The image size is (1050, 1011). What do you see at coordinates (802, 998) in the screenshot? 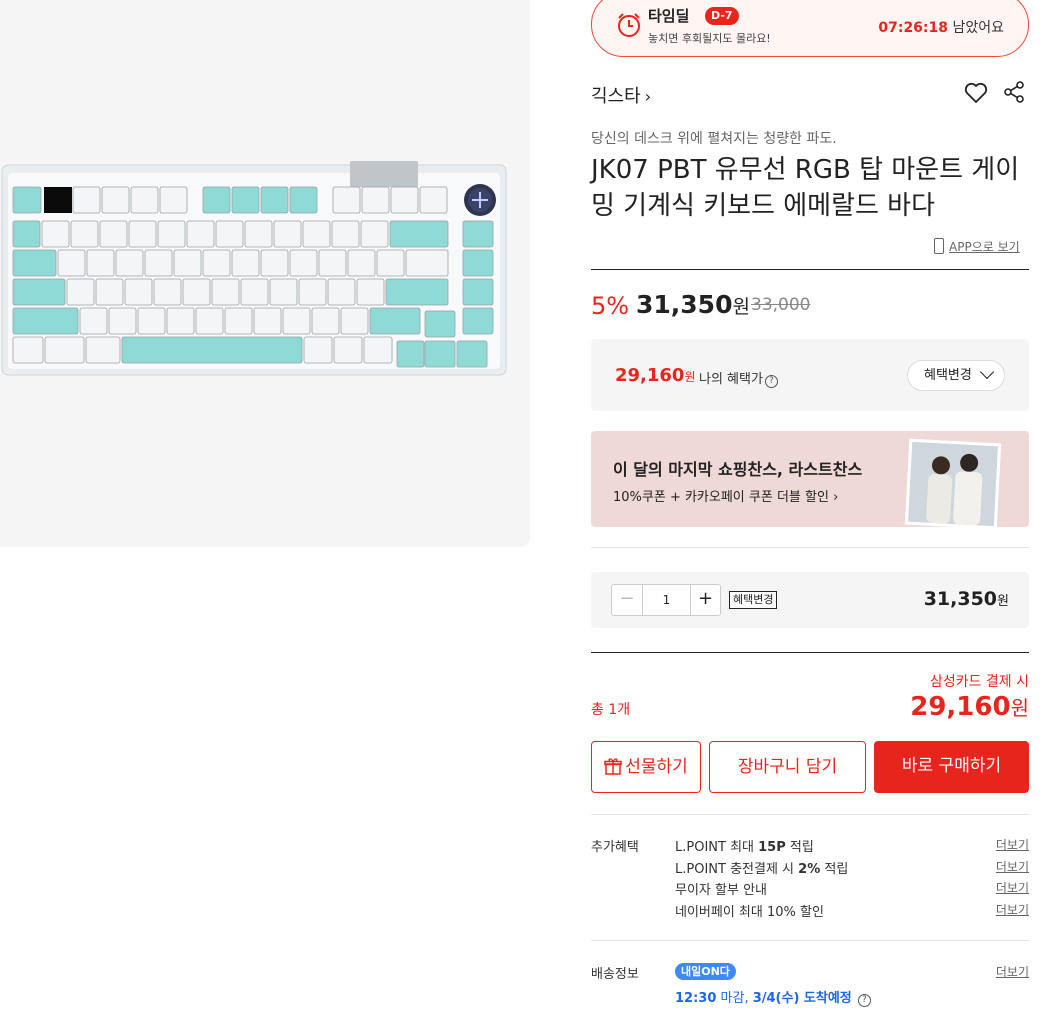
I see `shipping-arrival: 3/4(수) 도착예정` at bounding box center [802, 998].